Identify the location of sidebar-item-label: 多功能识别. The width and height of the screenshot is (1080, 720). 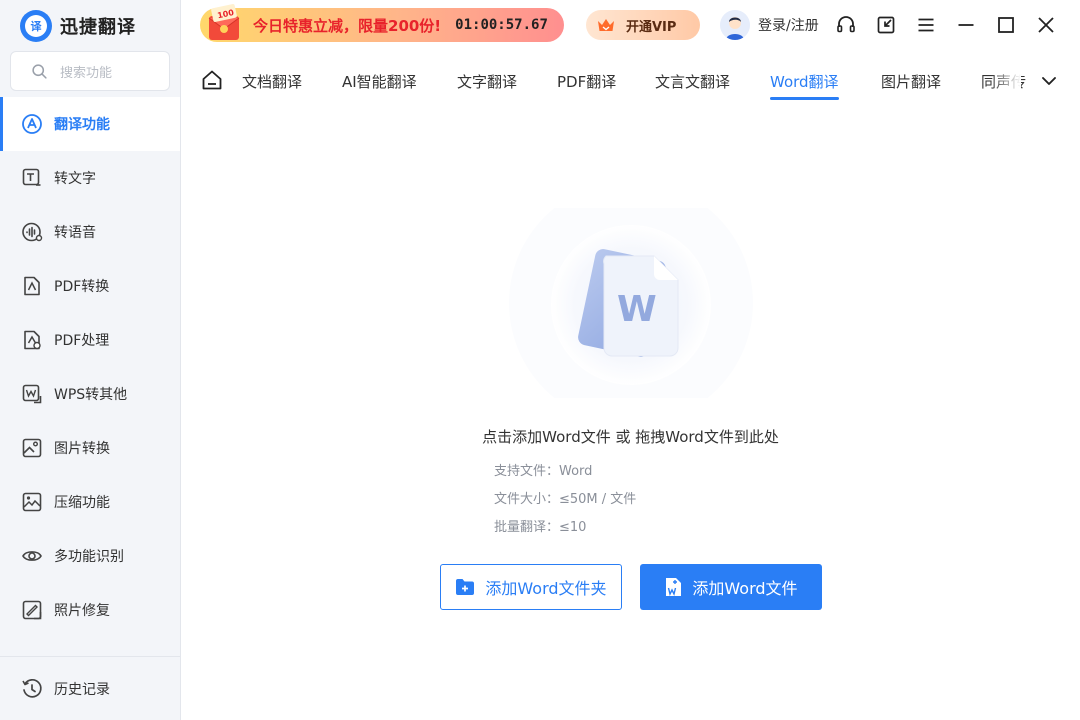
(89, 557).